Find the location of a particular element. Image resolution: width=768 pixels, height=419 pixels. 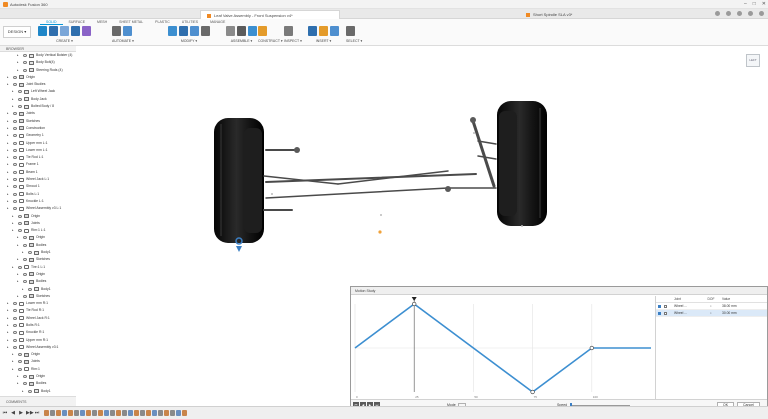

browser-tree-item: ▸ Lower mm R:1 is located at coordinates (38, 303).